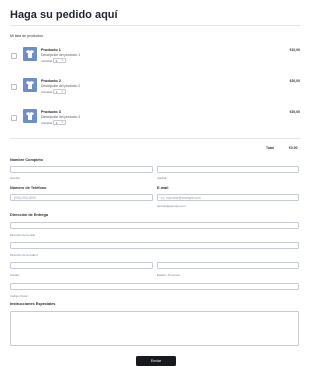  I want to click on first-name-input, so click(81, 169).